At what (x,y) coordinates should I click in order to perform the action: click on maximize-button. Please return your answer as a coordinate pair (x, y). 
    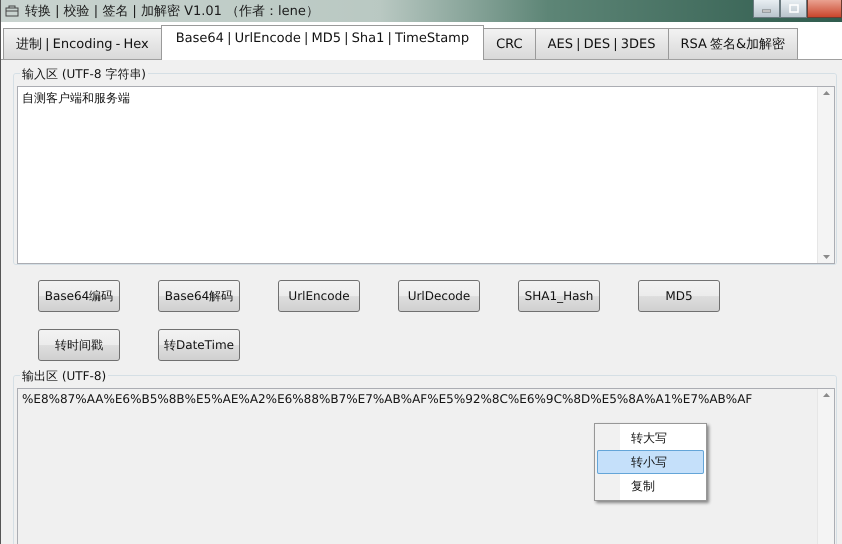
    Looking at the image, I should click on (793, 9).